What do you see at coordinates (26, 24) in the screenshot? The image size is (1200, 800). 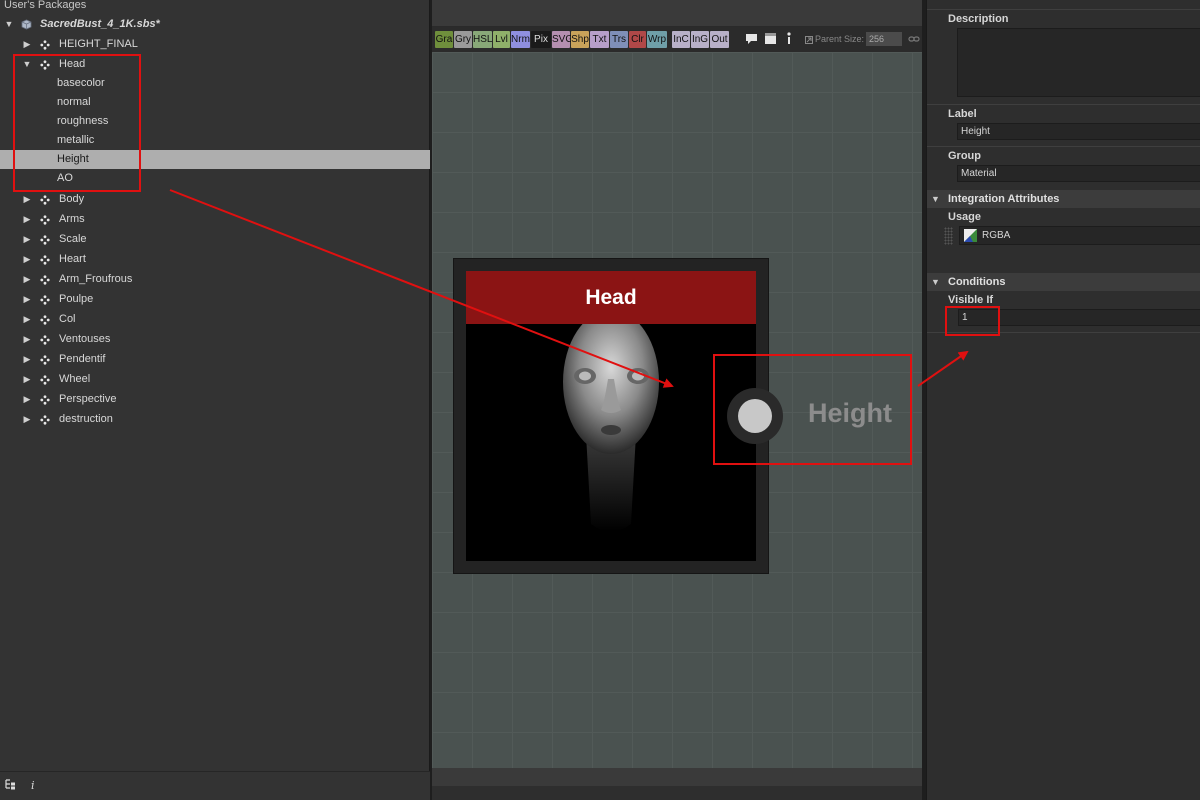 I see `package-icon` at bounding box center [26, 24].